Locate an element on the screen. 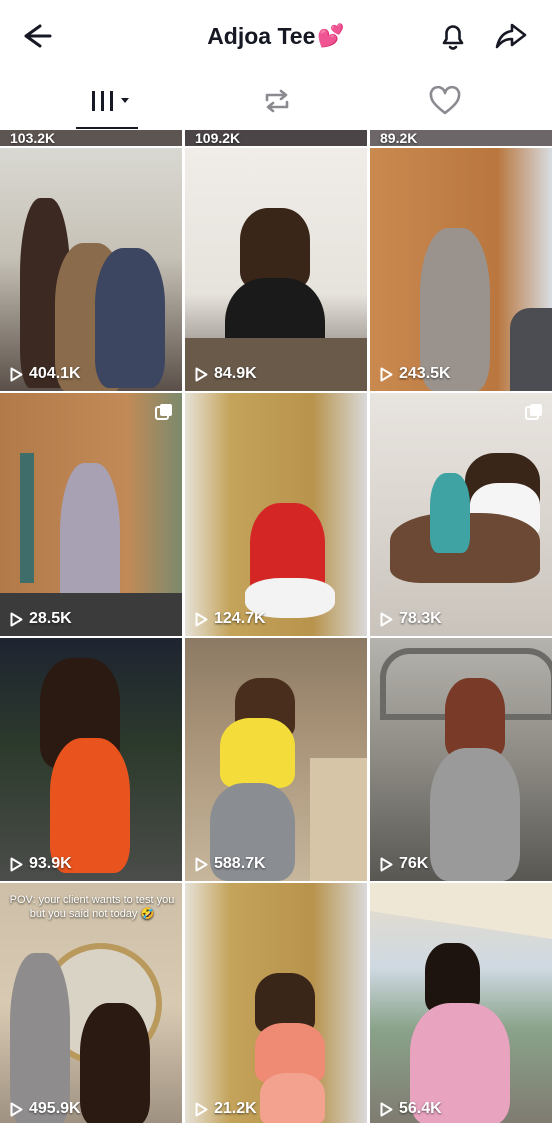 The image size is (552, 1123). heart-icon is located at coordinates (445, 100).